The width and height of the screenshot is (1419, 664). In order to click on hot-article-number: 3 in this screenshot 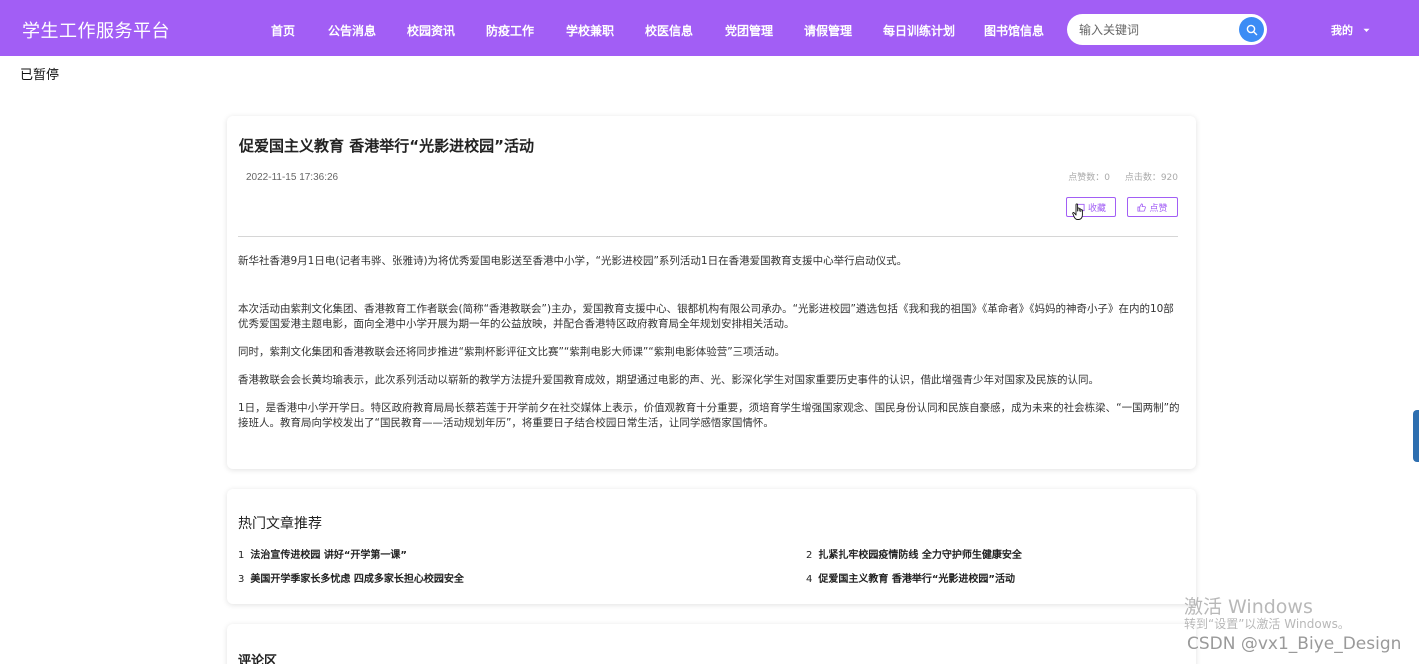, I will do `click(241, 579)`.